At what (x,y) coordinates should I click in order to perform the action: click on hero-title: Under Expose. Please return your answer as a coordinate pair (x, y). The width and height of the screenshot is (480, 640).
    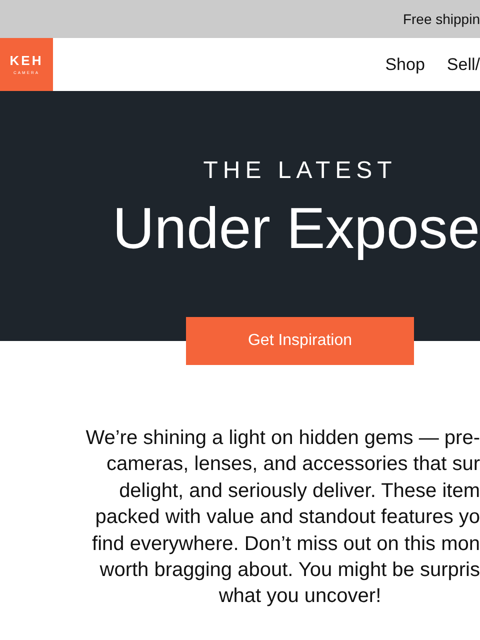
    Looking at the image, I should click on (295, 229).